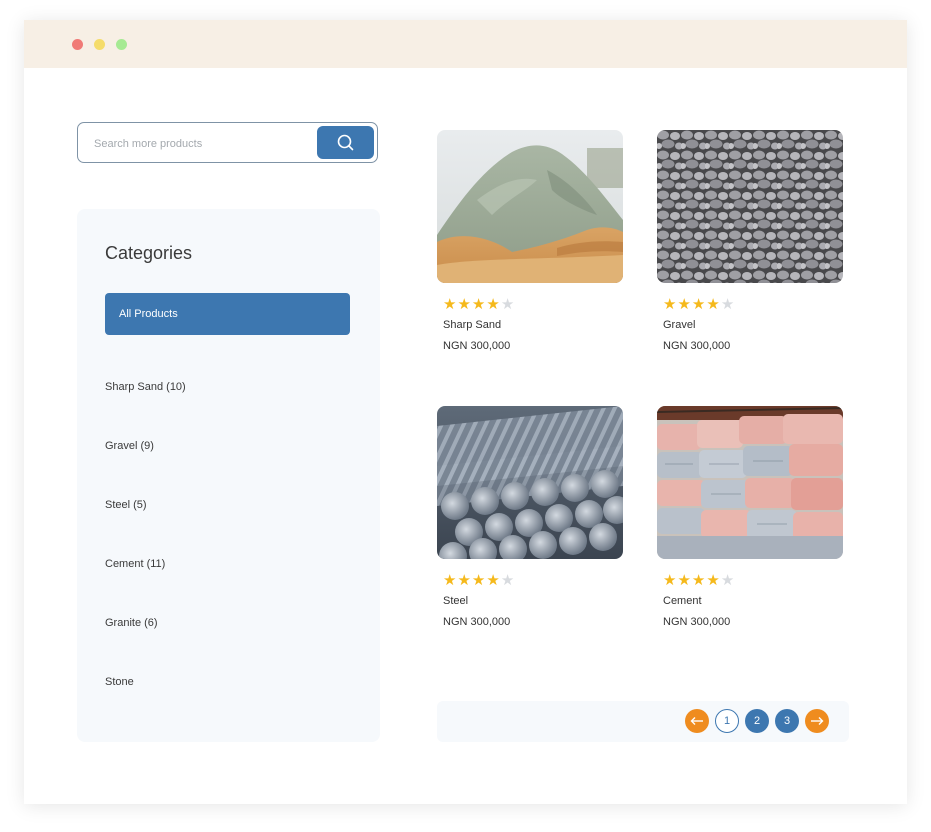  I want to click on product-rating-gravel: ★★★★★, so click(699, 304).